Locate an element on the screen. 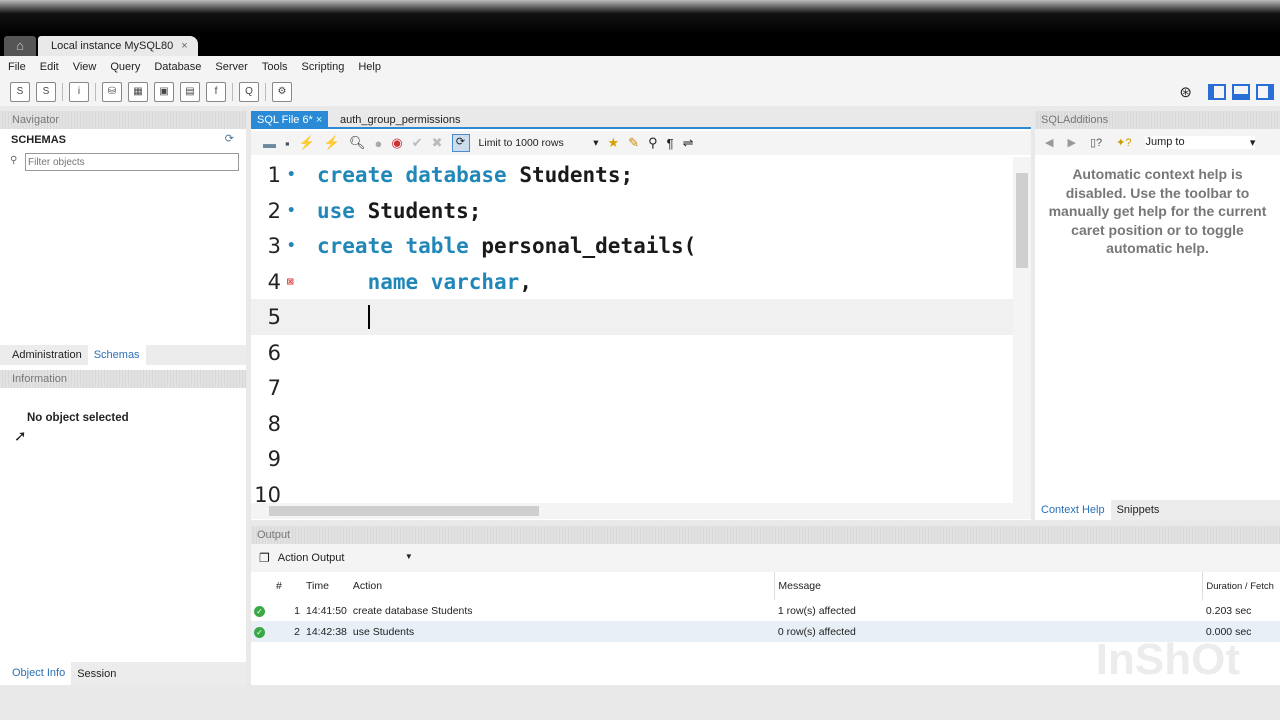  vertical-scrollbar is located at coordinates (1022, 331).